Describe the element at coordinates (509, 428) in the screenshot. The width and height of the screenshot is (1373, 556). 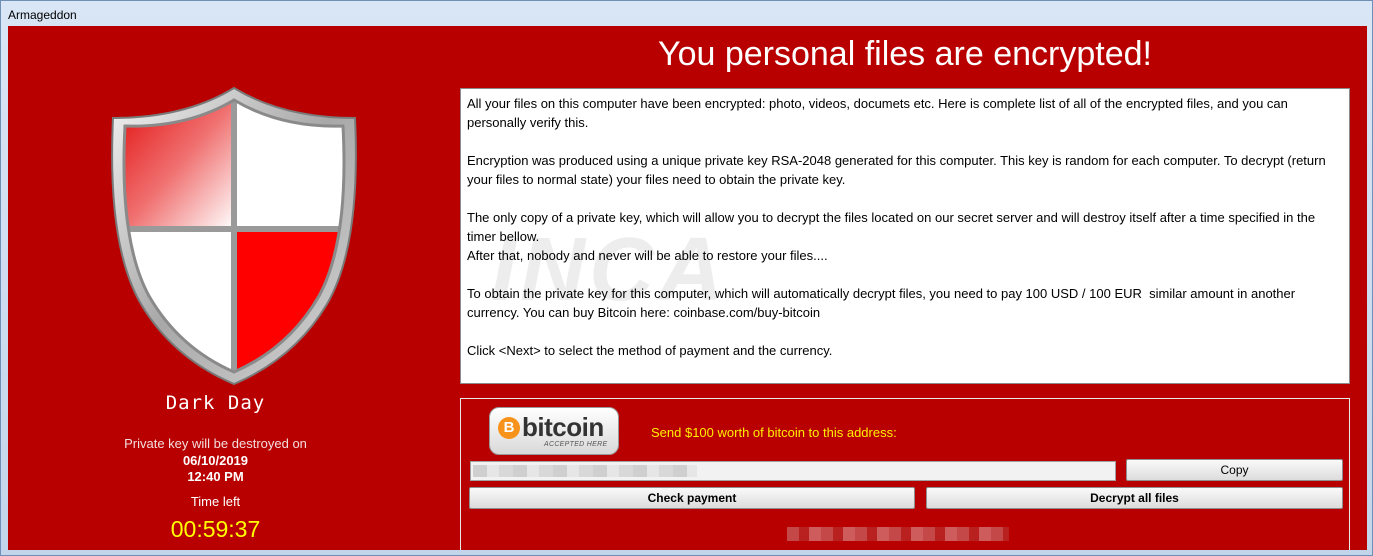
I see `bitcoin-icon: B` at that location.